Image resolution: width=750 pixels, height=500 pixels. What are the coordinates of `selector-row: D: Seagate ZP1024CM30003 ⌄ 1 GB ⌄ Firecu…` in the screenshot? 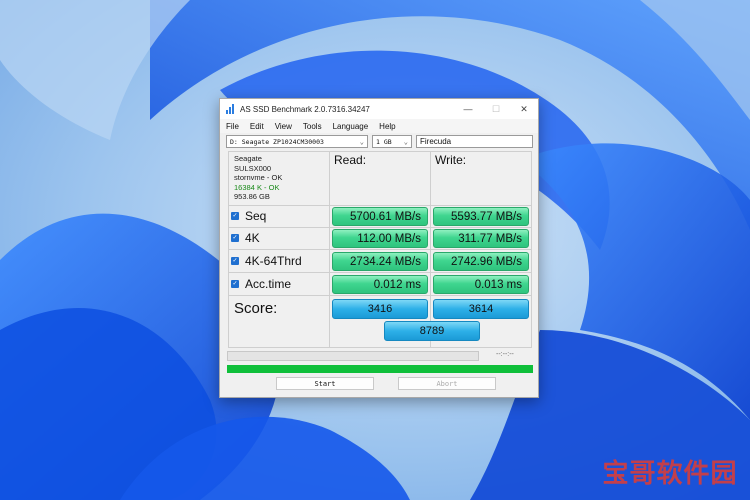 It's located at (380, 141).